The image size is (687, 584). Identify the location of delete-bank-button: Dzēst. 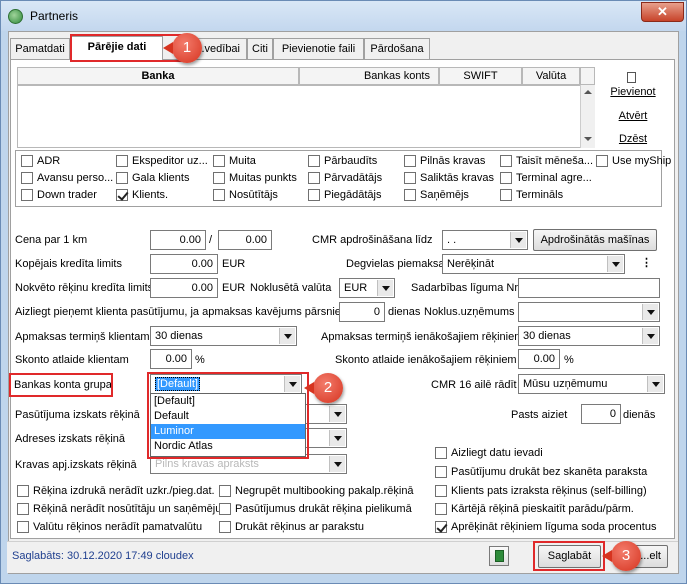
(633, 139).